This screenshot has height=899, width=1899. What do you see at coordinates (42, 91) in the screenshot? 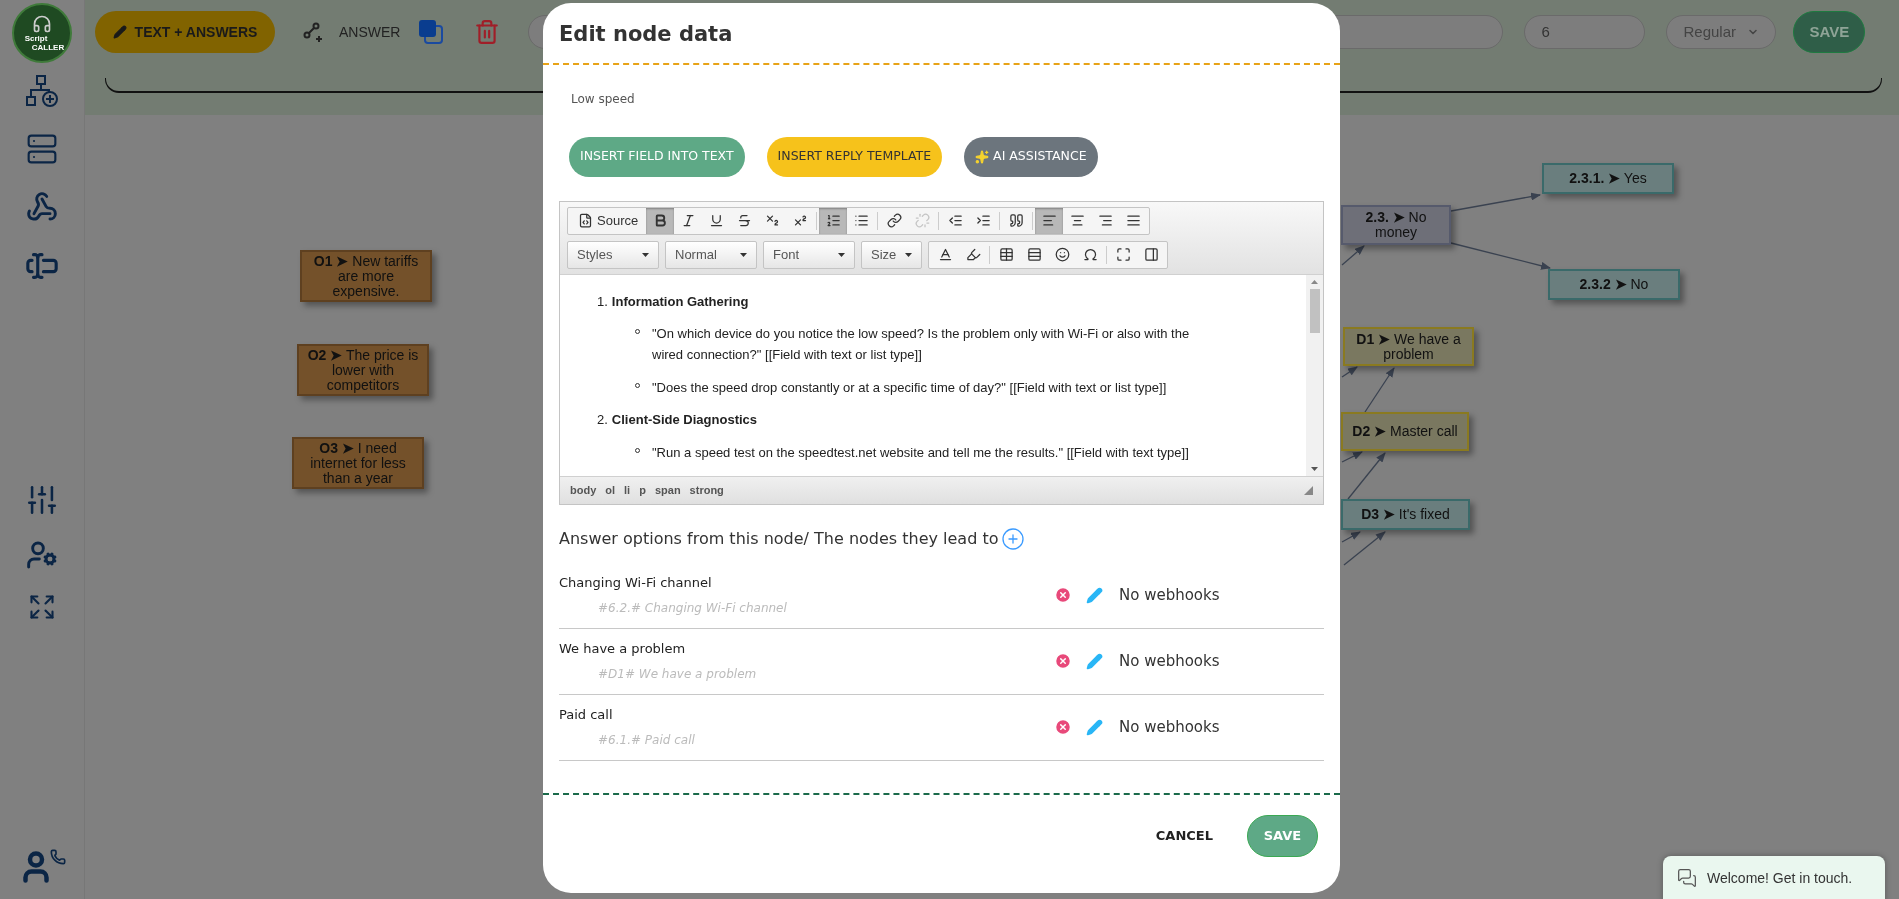
I see `hierarchy-plus-icon` at bounding box center [42, 91].